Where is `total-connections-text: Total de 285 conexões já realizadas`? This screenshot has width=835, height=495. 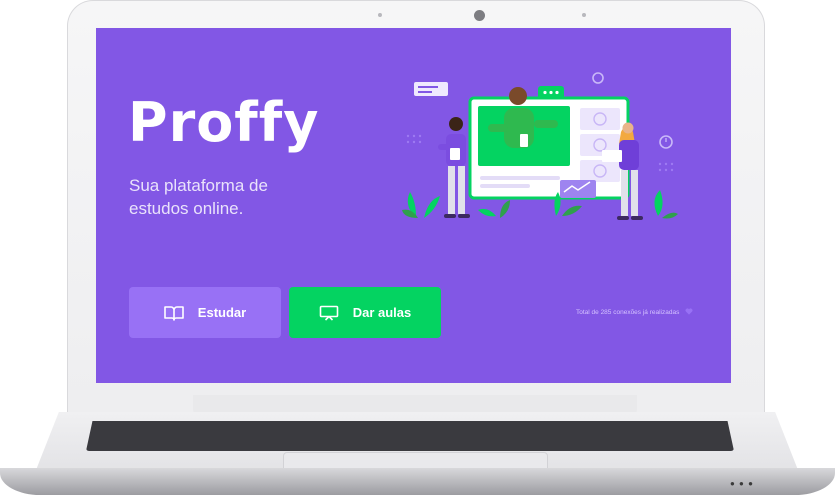 total-connections-text: Total de 285 conexões já realizadas is located at coordinates (628, 312).